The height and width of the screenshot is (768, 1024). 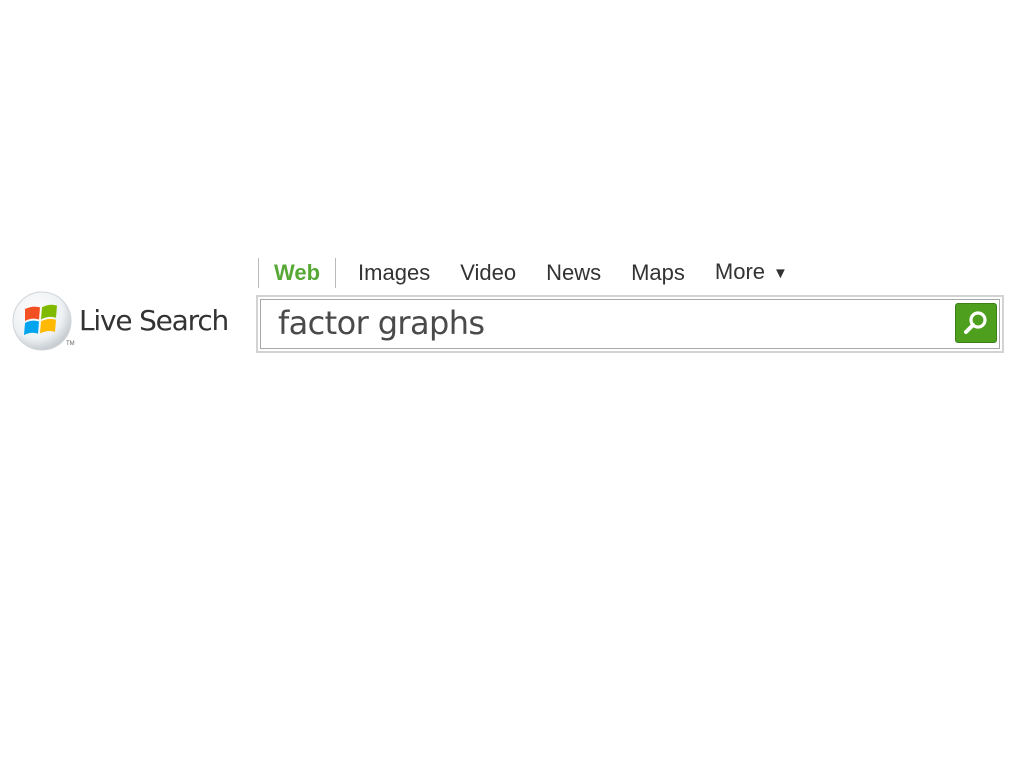 What do you see at coordinates (740, 271) in the screenshot?
I see `tab-more-label: More` at bounding box center [740, 271].